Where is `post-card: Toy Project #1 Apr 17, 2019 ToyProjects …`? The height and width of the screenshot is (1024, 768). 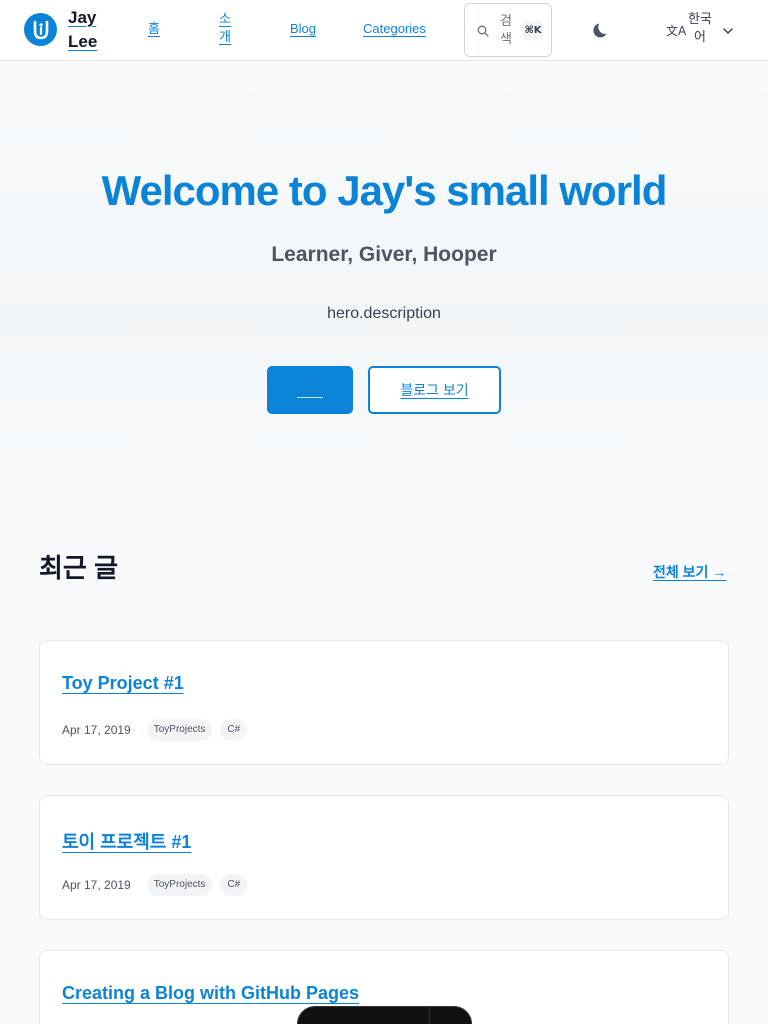 post-card: Toy Project #1 Apr 17, 2019 ToyProjects … is located at coordinates (384, 702).